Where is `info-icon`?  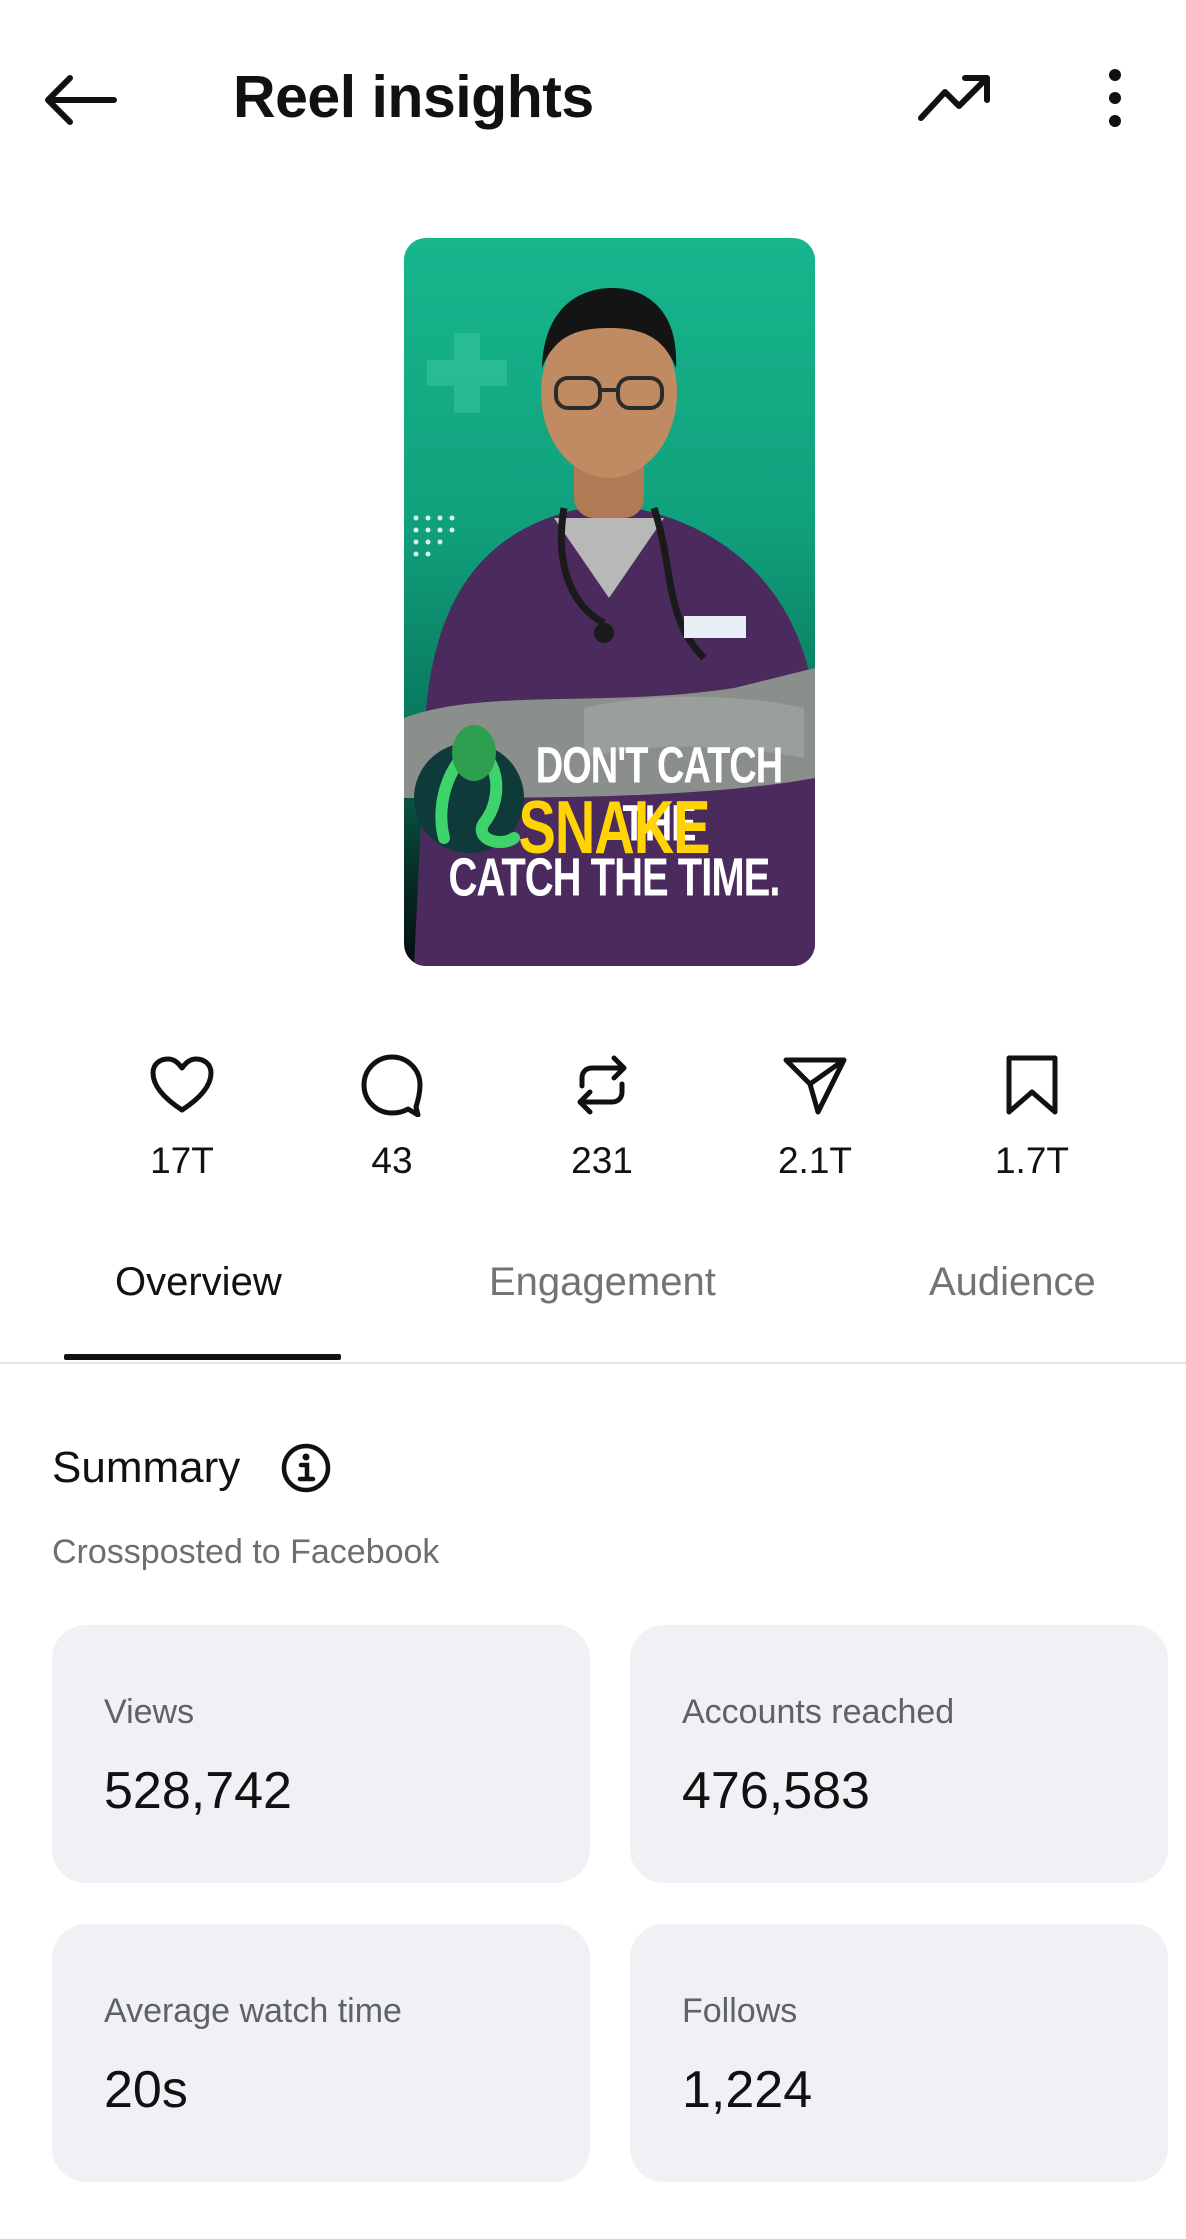
info-icon is located at coordinates (306, 1468).